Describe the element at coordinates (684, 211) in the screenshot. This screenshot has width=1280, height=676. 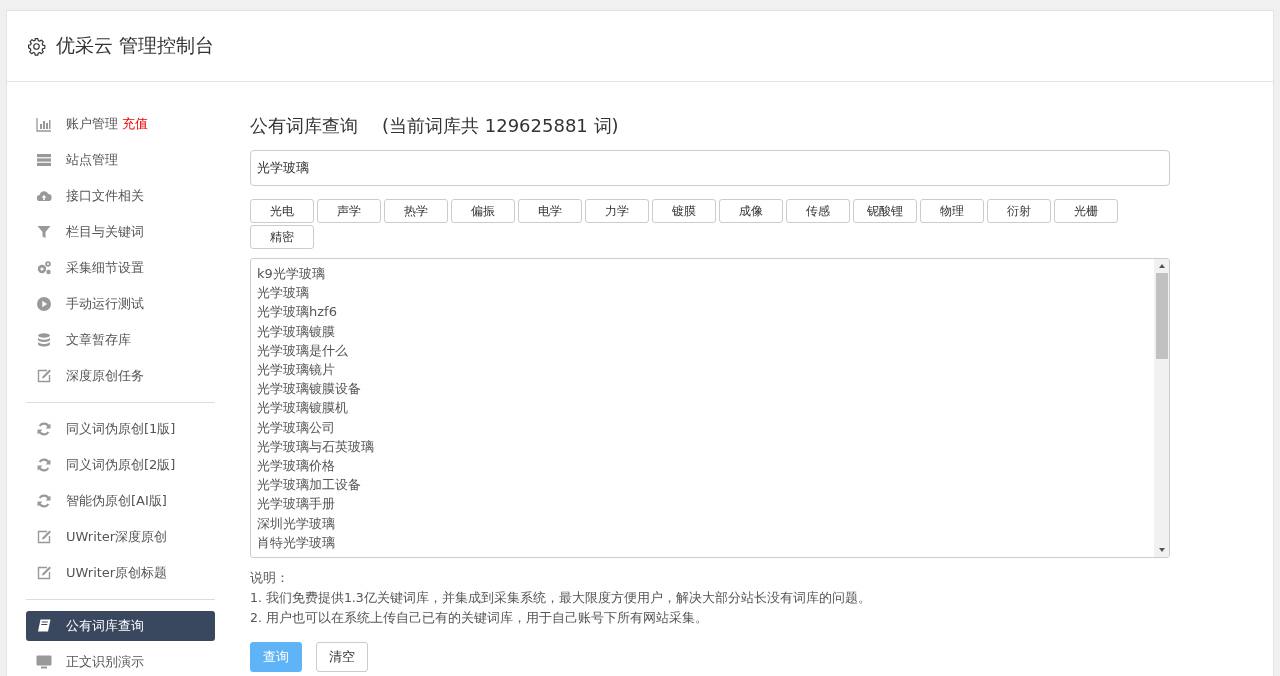
I see `tag-button: 镀膜` at that location.